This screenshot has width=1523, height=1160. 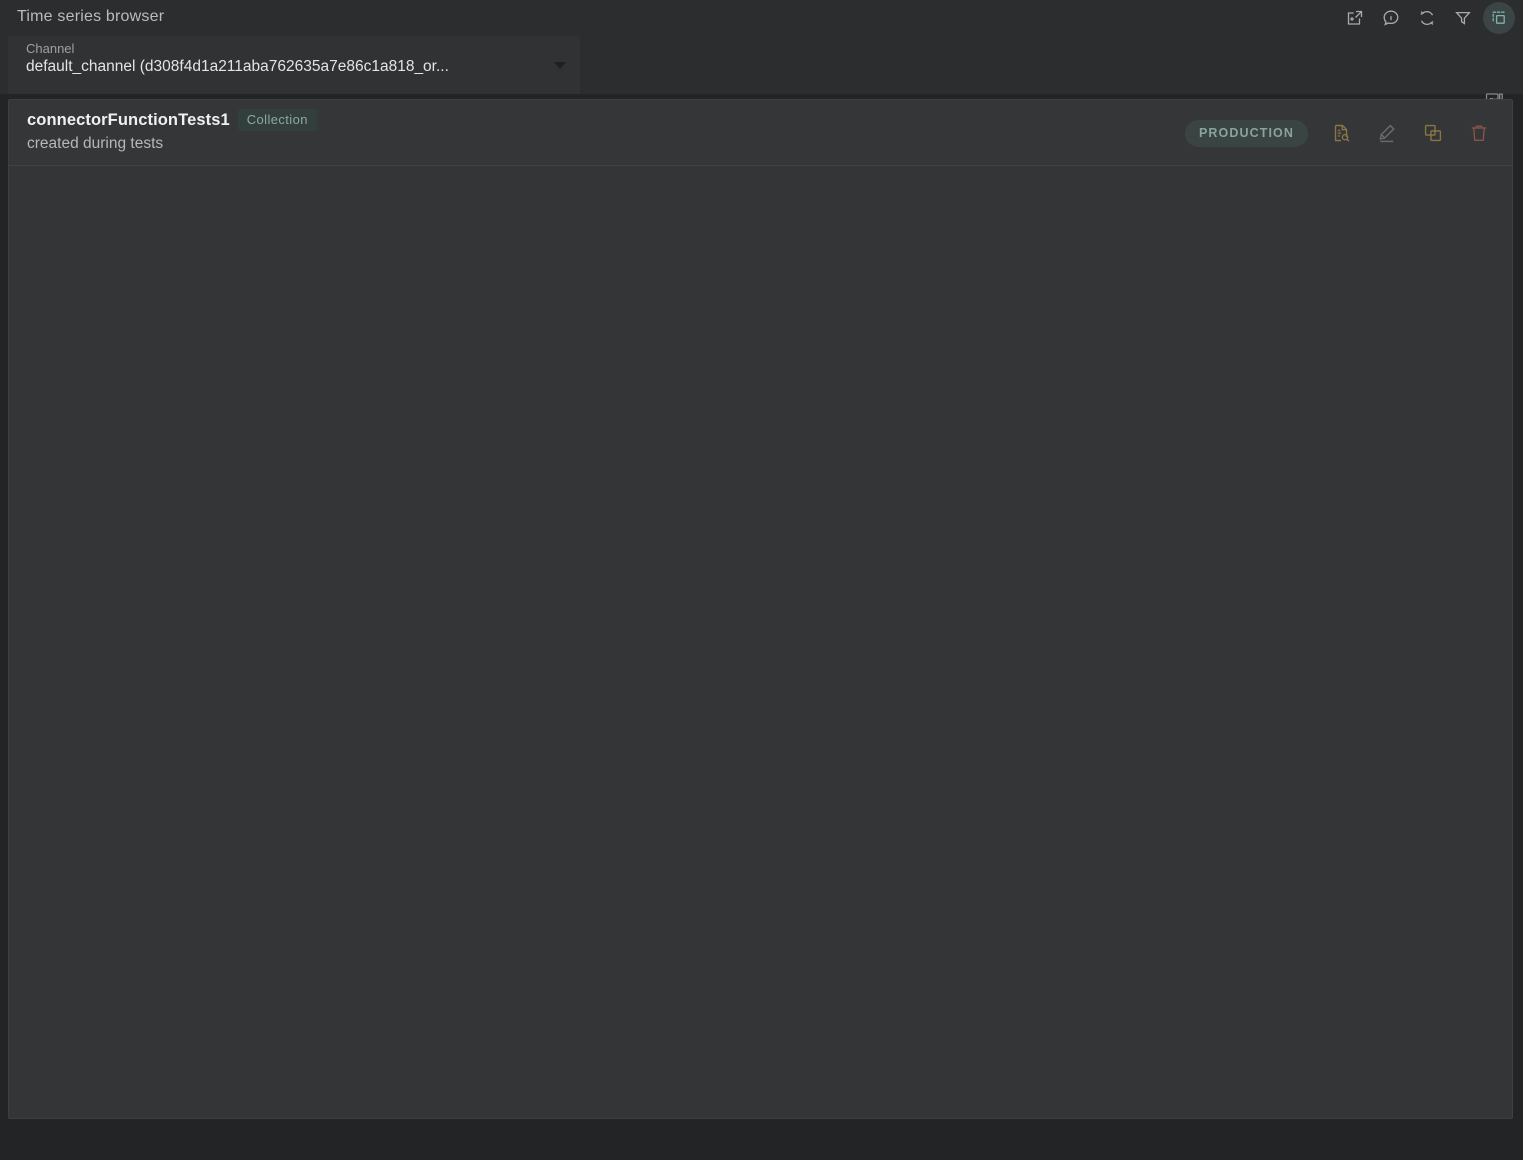 What do you see at coordinates (128, 119) in the screenshot?
I see `collection-name: connectorFunctionTests1` at bounding box center [128, 119].